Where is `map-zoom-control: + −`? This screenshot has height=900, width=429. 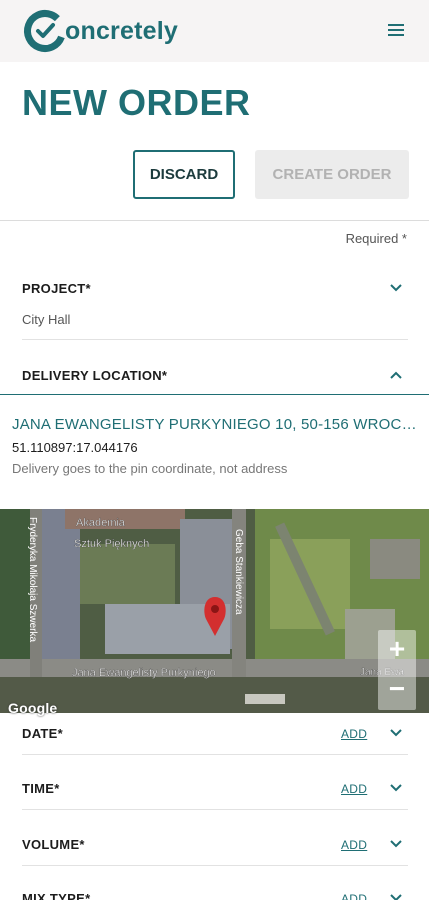 map-zoom-control: + − is located at coordinates (397, 670).